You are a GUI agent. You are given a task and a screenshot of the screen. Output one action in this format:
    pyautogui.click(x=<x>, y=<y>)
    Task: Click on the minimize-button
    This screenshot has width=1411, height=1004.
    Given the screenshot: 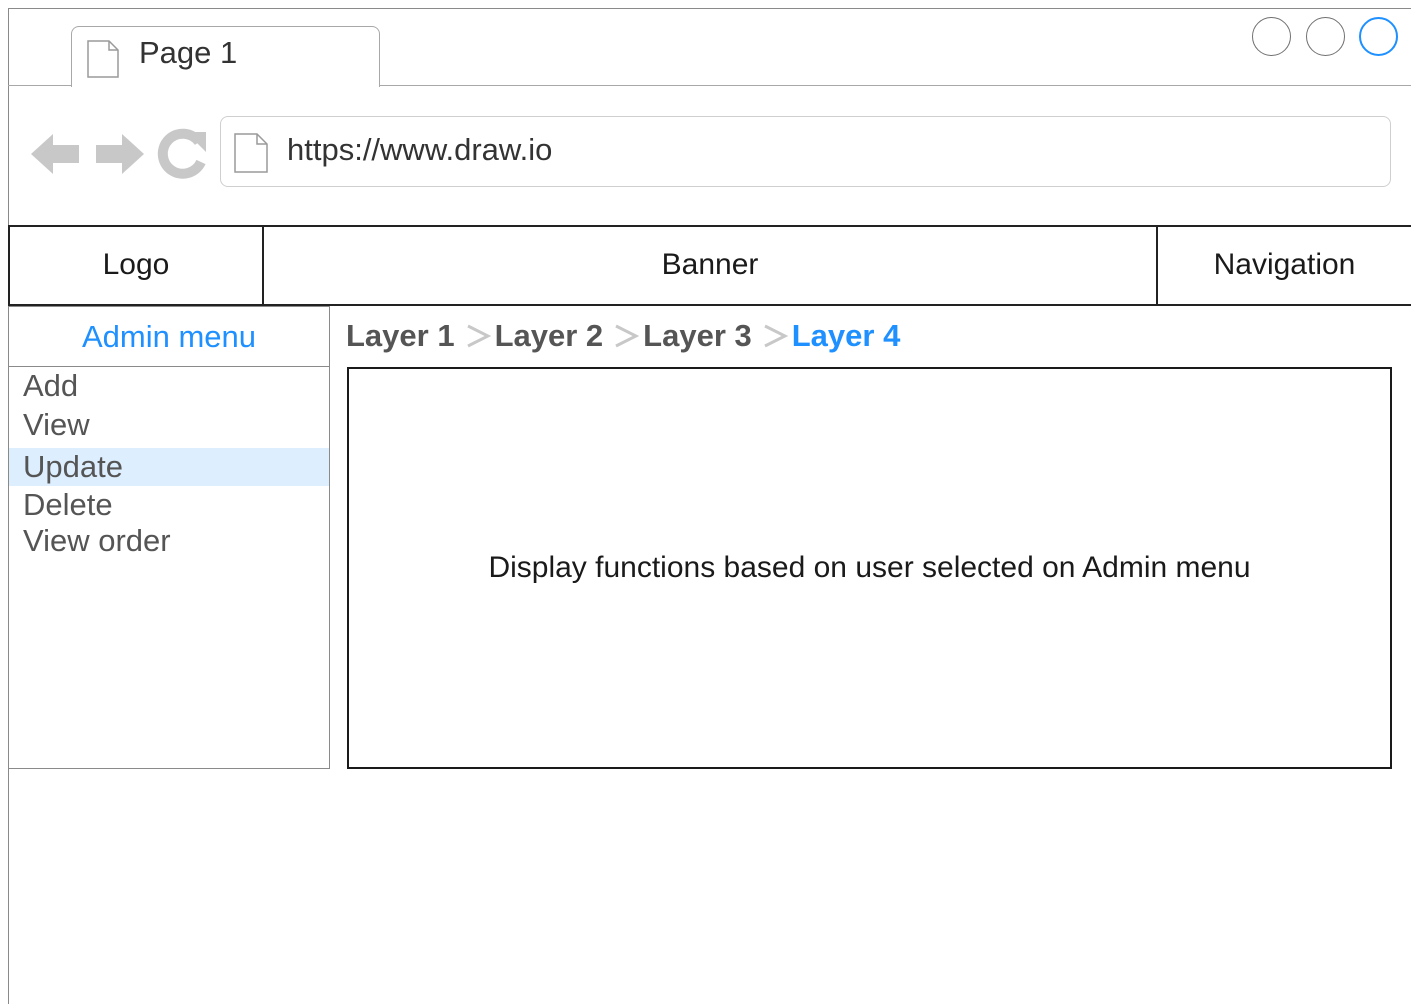 What is the action you would take?
    pyautogui.click(x=1271, y=36)
    